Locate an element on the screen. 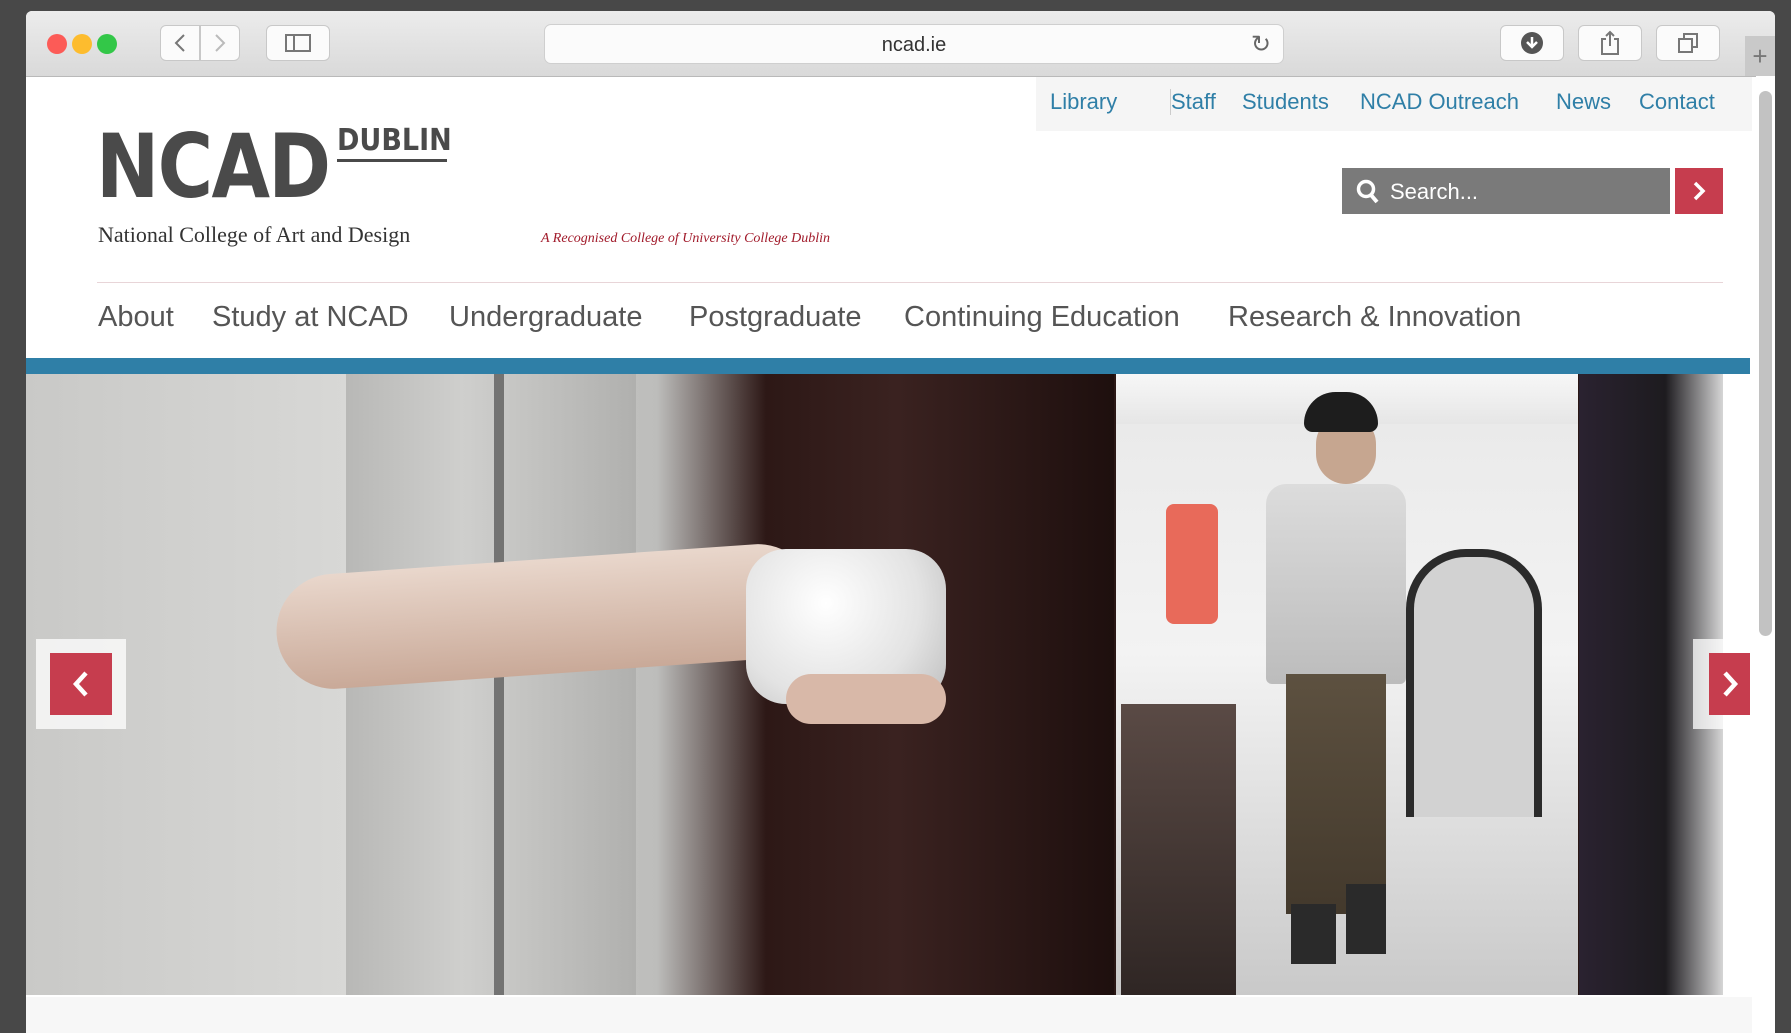  browser-toolbar: ncad.ie ↻ + is located at coordinates (900, 44).